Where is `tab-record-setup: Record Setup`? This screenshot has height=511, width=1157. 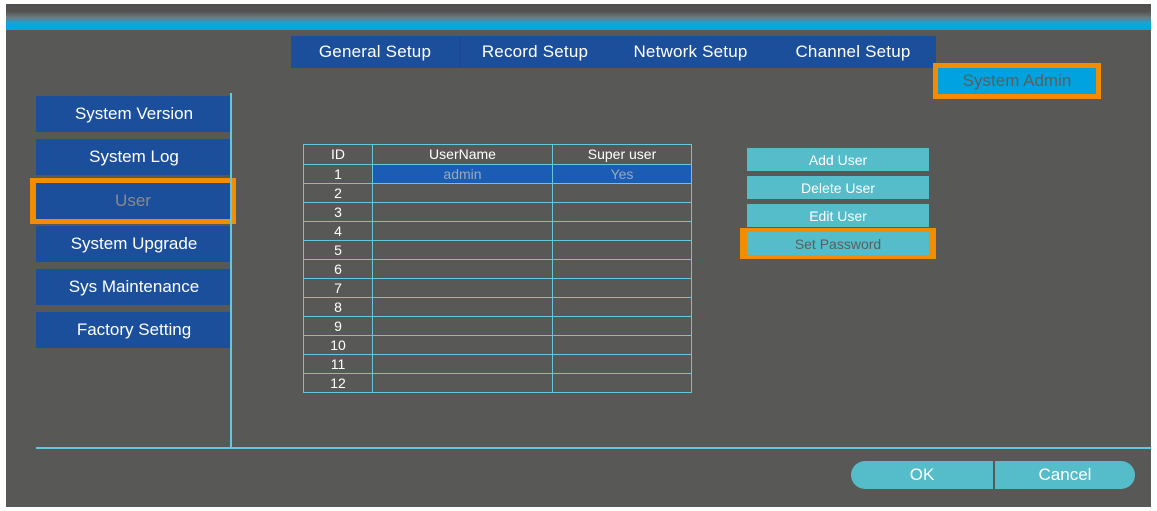 tab-record-setup: Record Setup is located at coordinates (535, 52).